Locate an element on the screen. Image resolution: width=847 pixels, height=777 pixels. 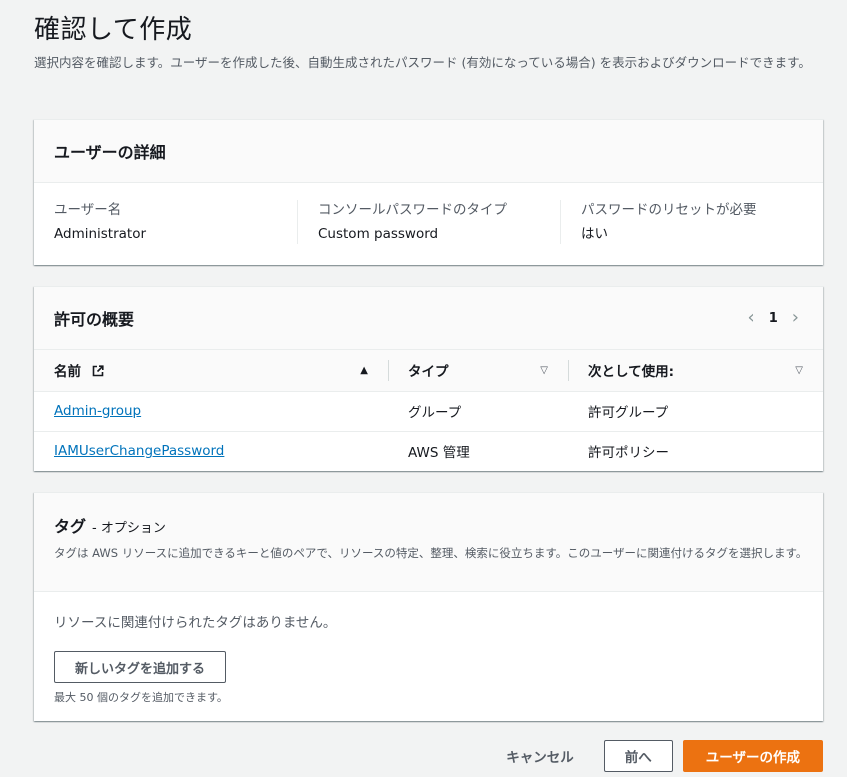
password-type-label: コンソールパスワードのタイプ is located at coordinates (412, 210).